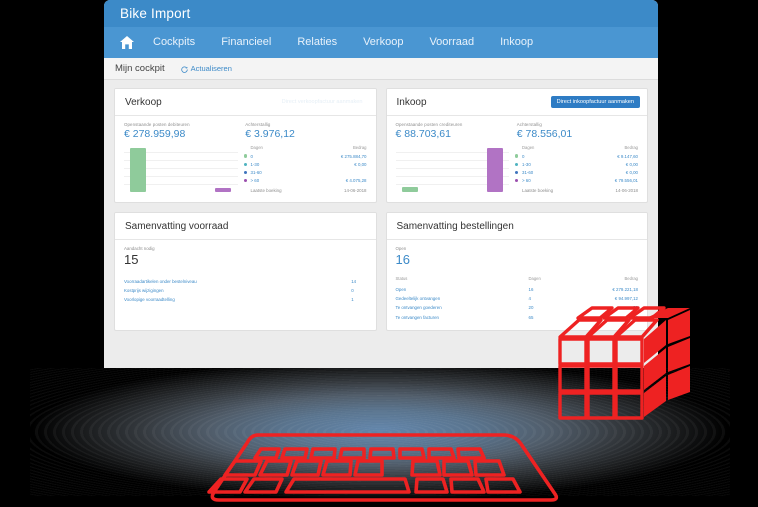 This screenshot has width=758, height=507. What do you see at coordinates (245, 299) in the screenshot?
I see `table-row: Voorlopige voorraadtelling 1` at bounding box center [245, 299].